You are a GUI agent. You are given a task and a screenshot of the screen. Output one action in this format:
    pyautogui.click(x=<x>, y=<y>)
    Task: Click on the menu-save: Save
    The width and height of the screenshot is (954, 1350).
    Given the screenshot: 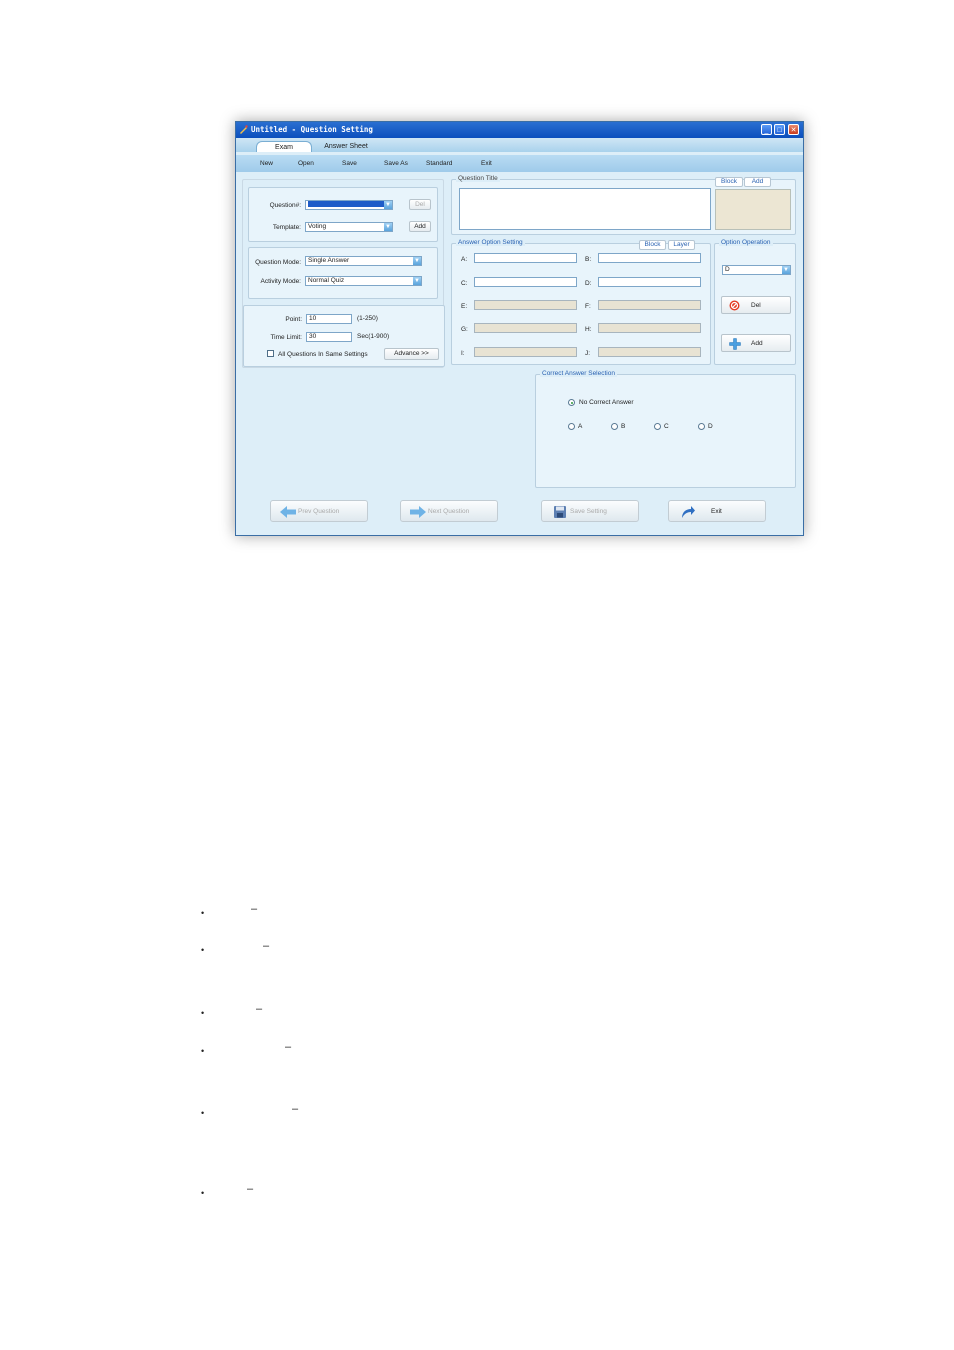 What is the action you would take?
    pyautogui.click(x=349, y=163)
    